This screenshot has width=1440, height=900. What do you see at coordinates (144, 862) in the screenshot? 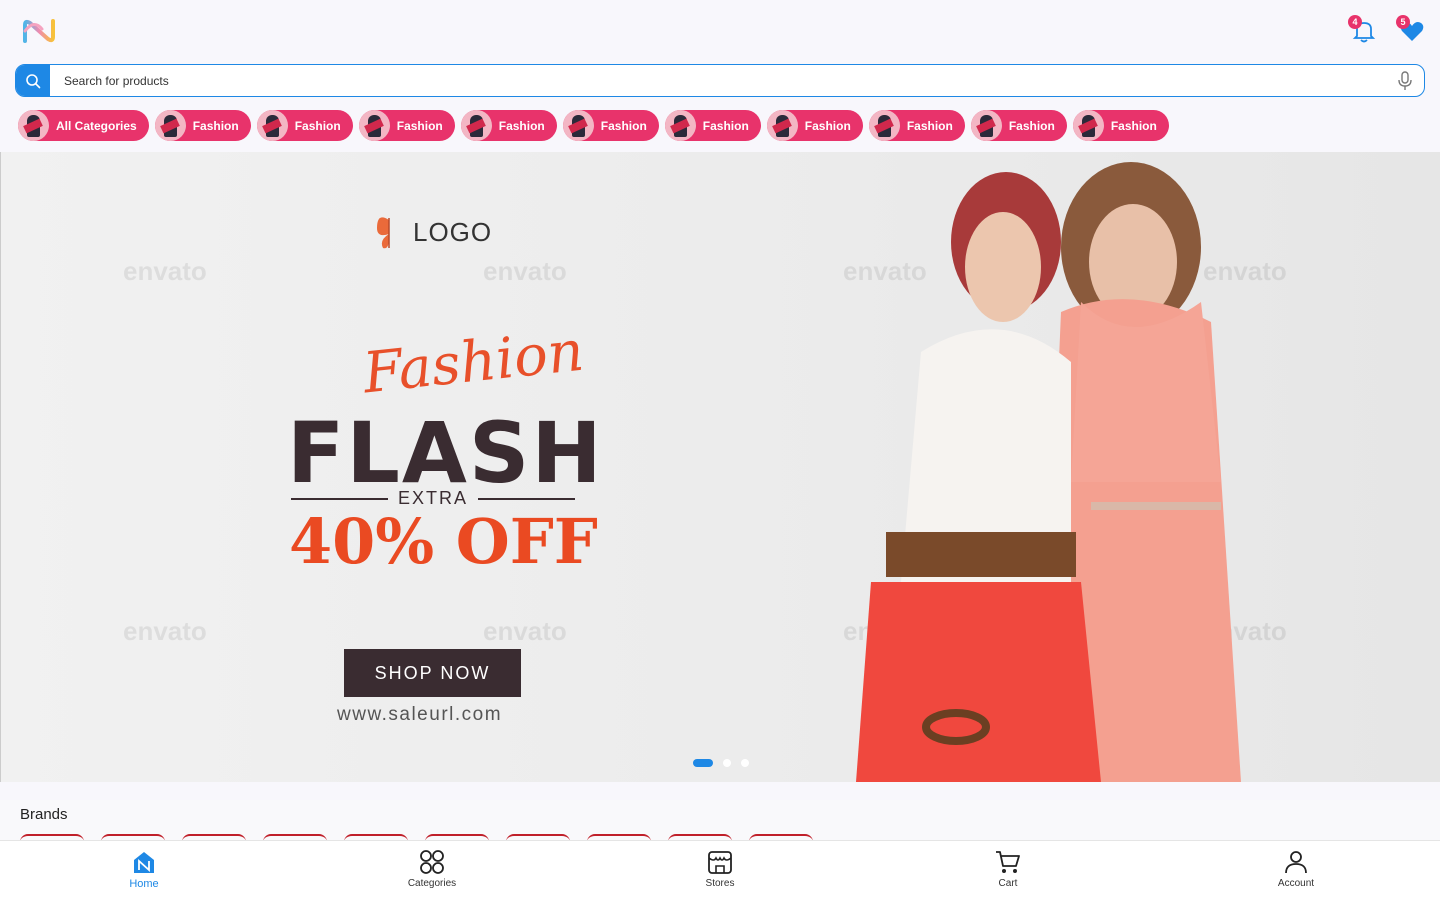
I see `home-icon` at bounding box center [144, 862].